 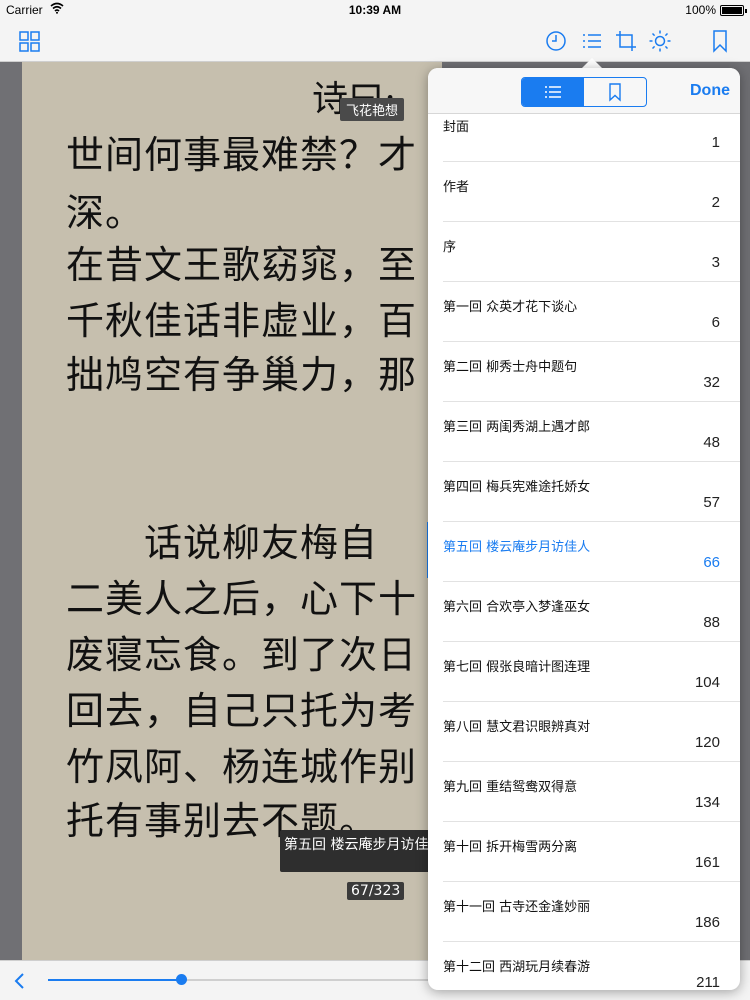 What do you see at coordinates (376, 891) in the screenshot?
I see `page-counter: 67/323` at bounding box center [376, 891].